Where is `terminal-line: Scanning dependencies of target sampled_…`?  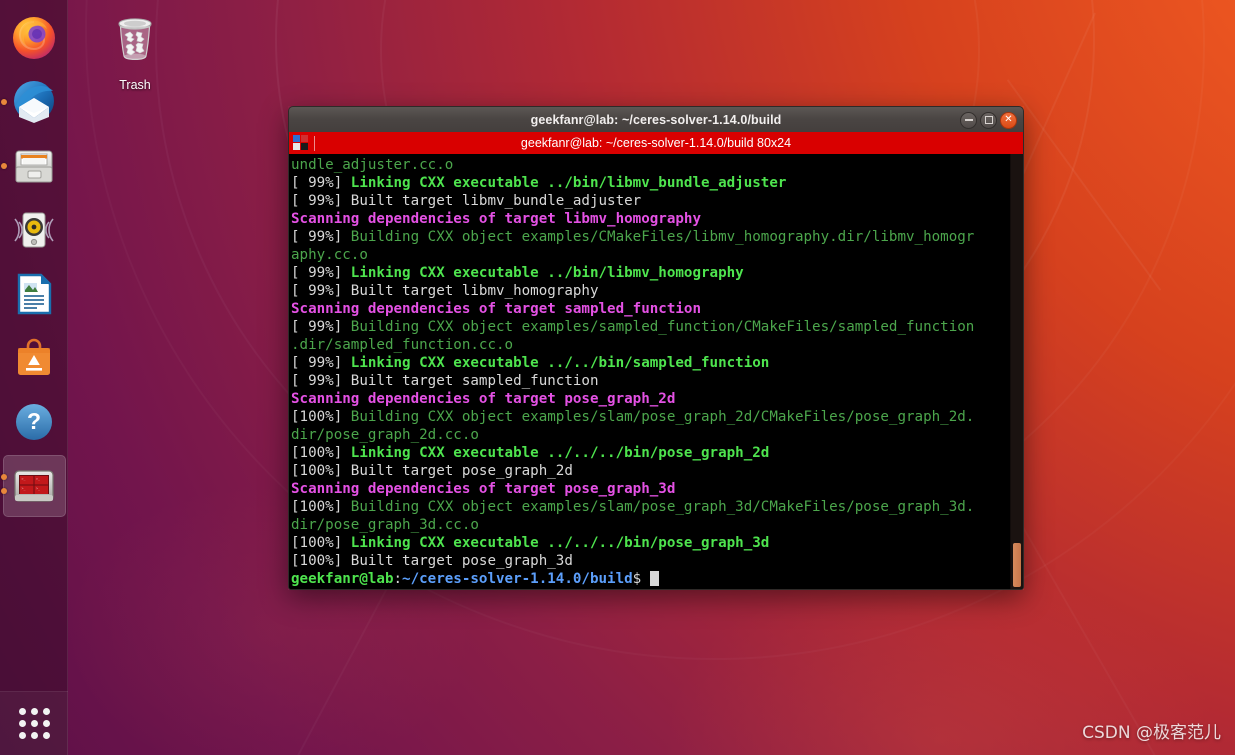
terminal-line: Scanning dependencies of target sampled_… is located at coordinates (650, 309).